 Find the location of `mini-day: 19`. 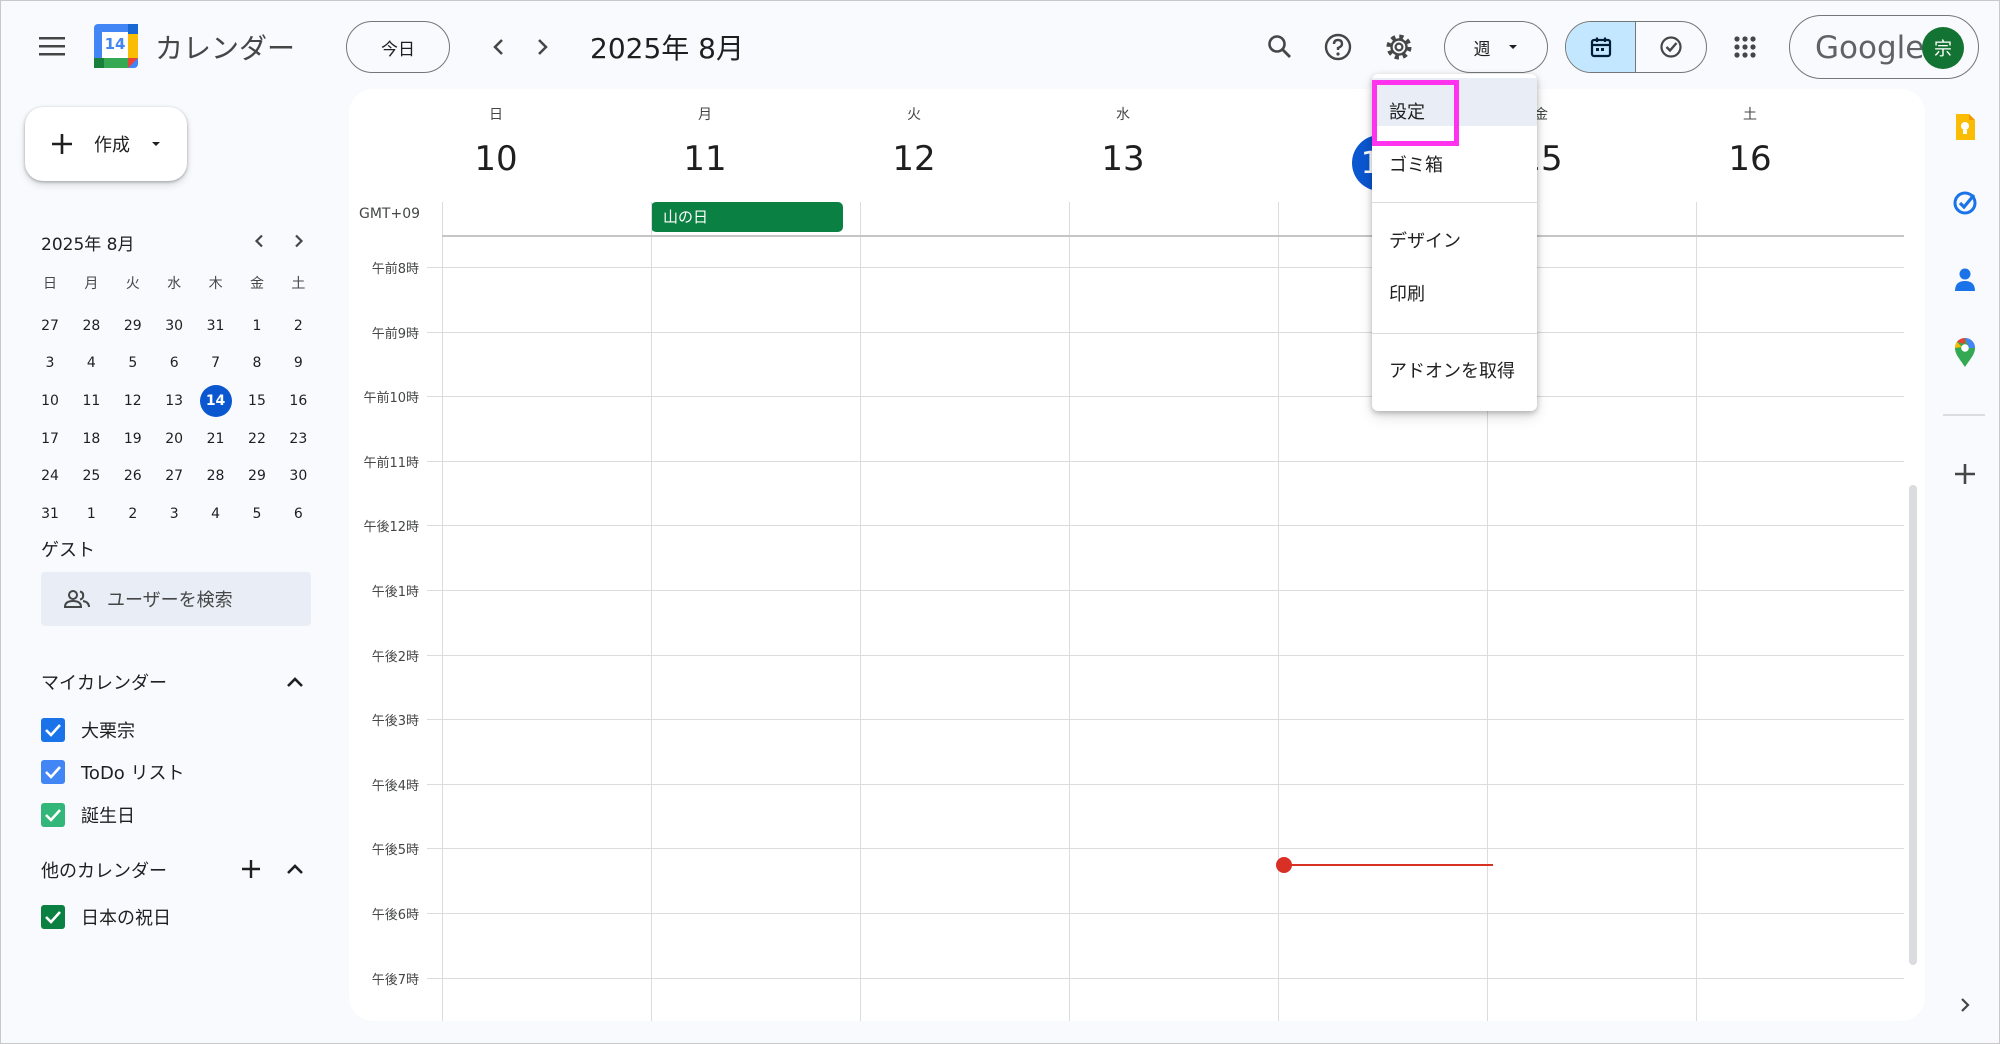

mini-day: 19 is located at coordinates (133, 439).